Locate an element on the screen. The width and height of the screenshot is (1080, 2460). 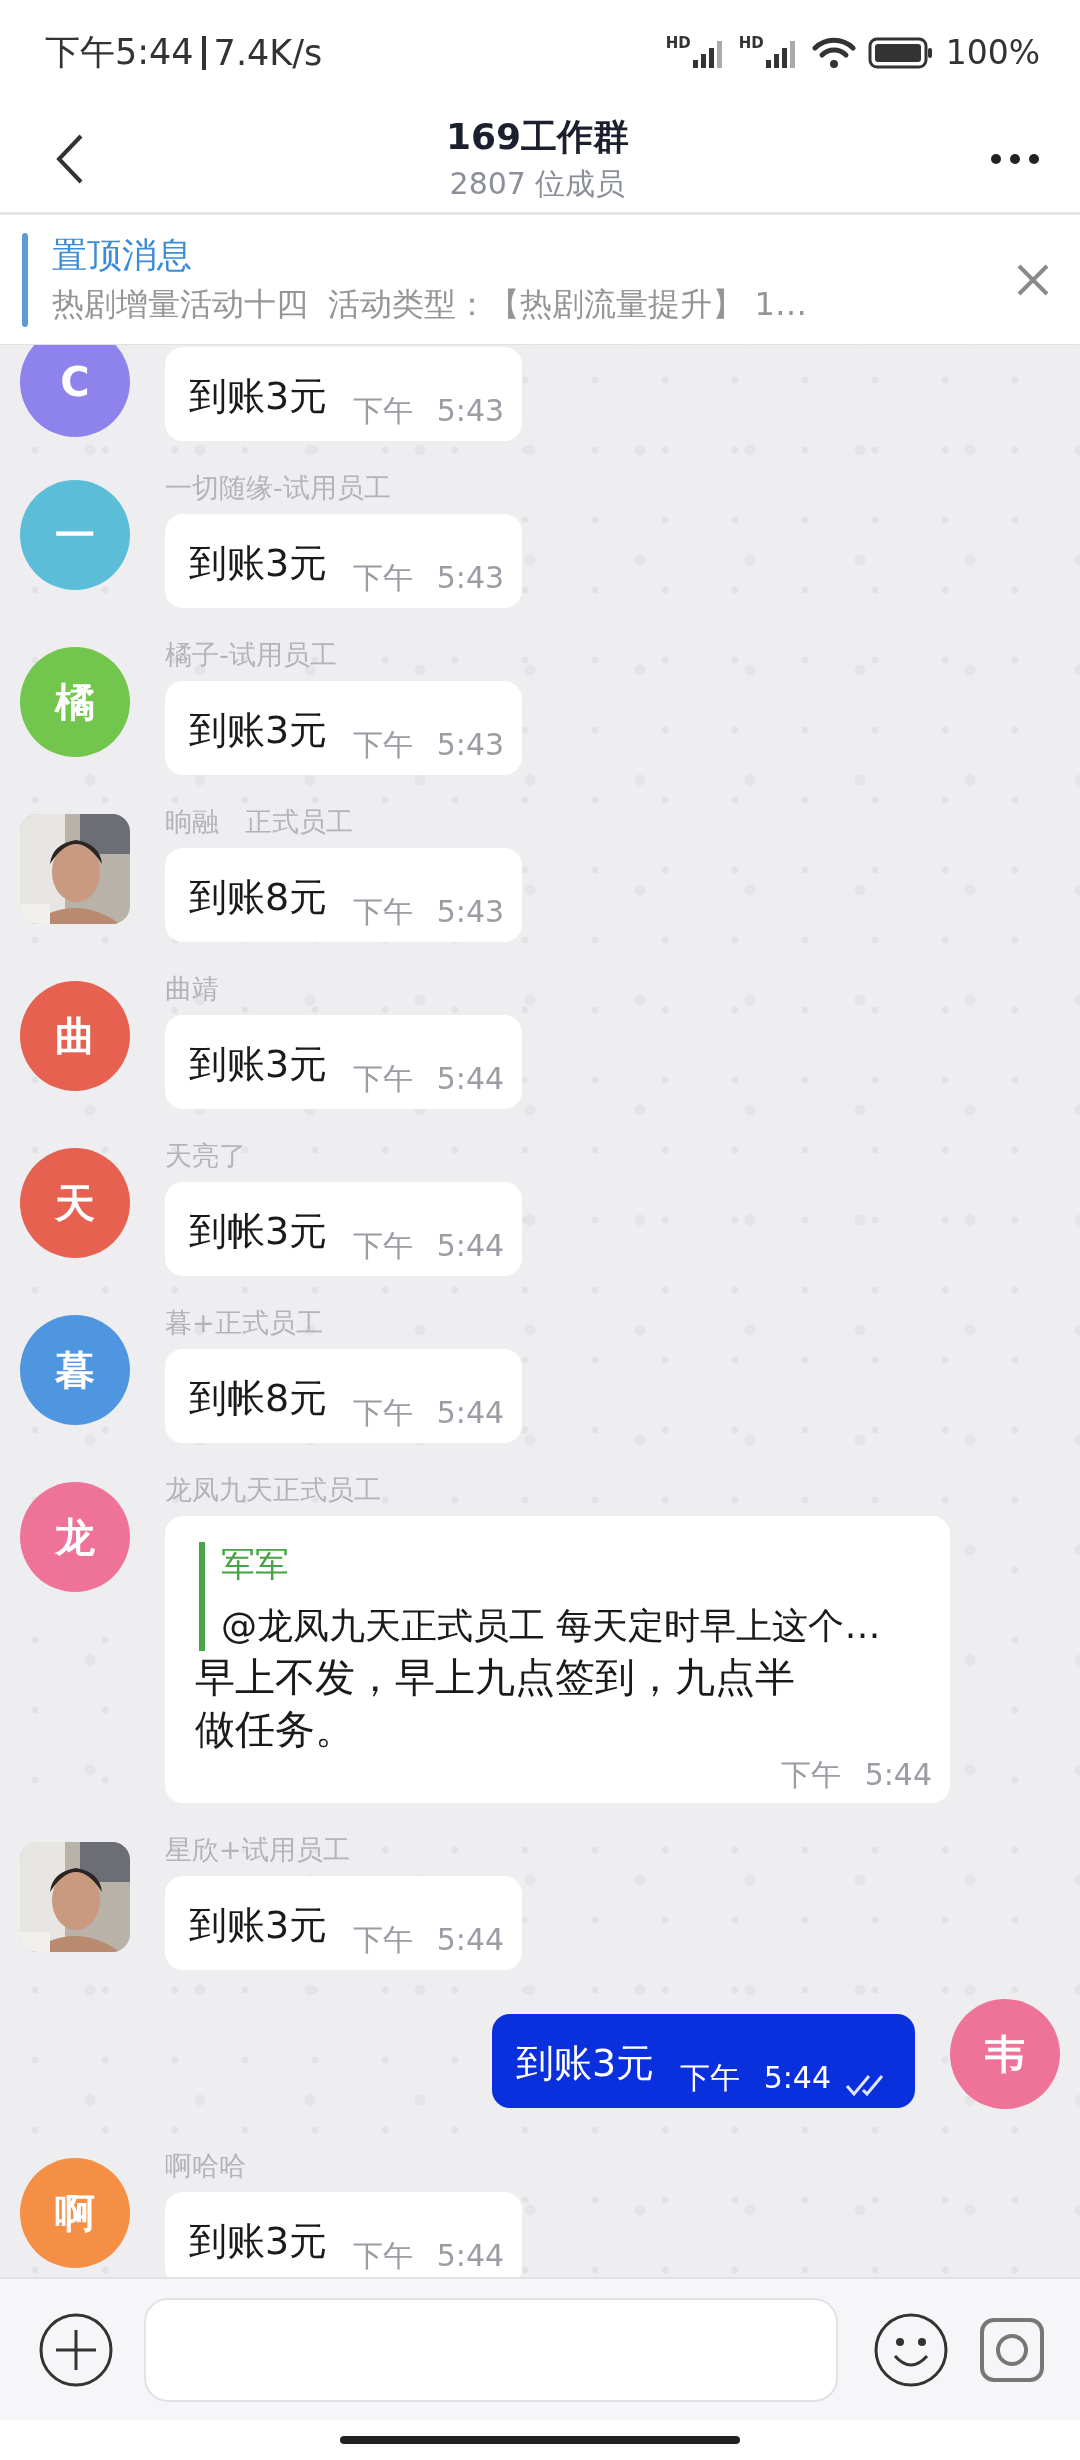
sender-name: 星欣+试用员工 is located at coordinates (257, 1850).